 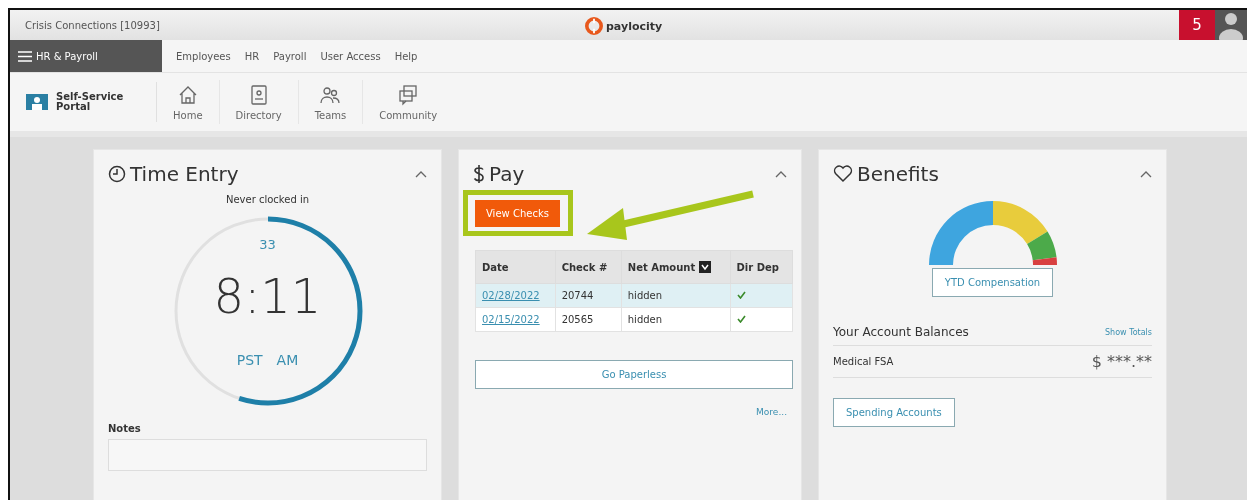 What do you see at coordinates (408, 94) in the screenshot?
I see `community-icon` at bounding box center [408, 94].